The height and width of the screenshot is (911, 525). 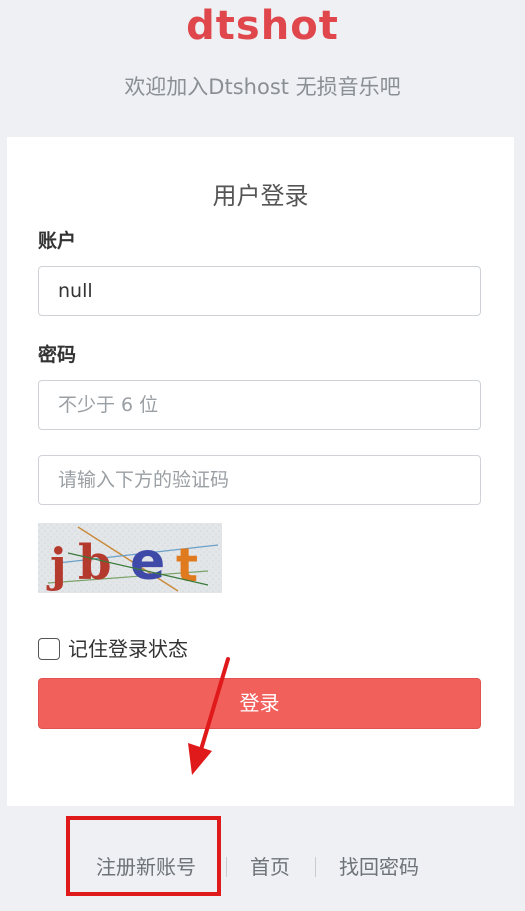 I want to click on remember-me: 记住登录状态, so click(x=113, y=649).